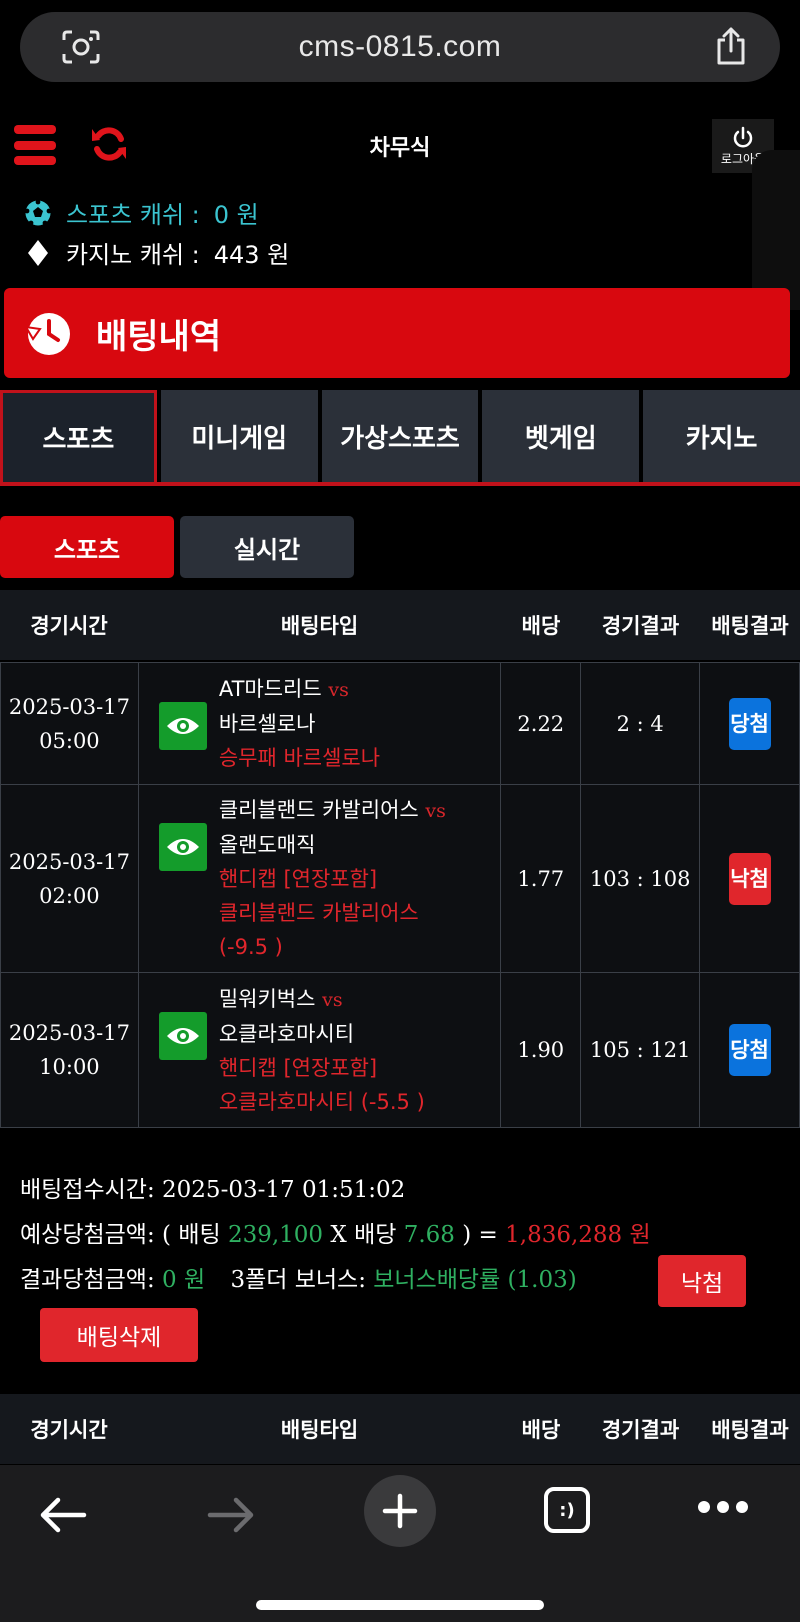 Image resolution: width=800 pixels, height=1622 pixels. I want to click on camera-scan-icon, so click(81, 47).